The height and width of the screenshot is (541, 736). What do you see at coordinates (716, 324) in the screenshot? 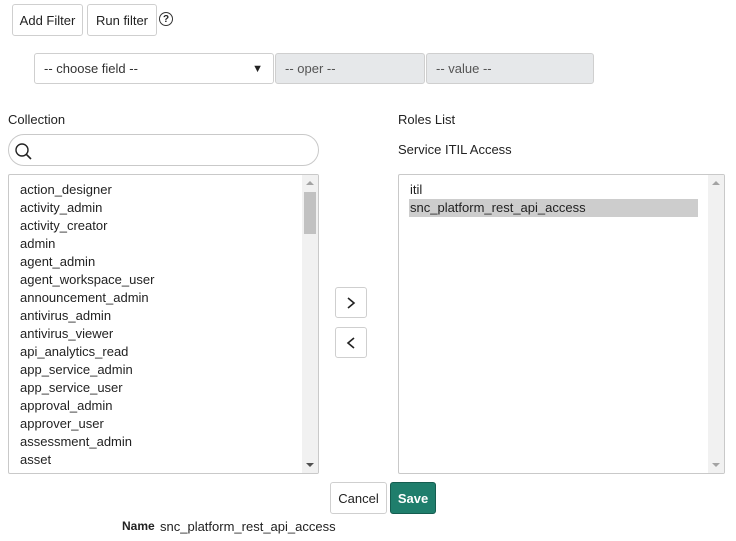
I see `roles-scrollbar` at bounding box center [716, 324].